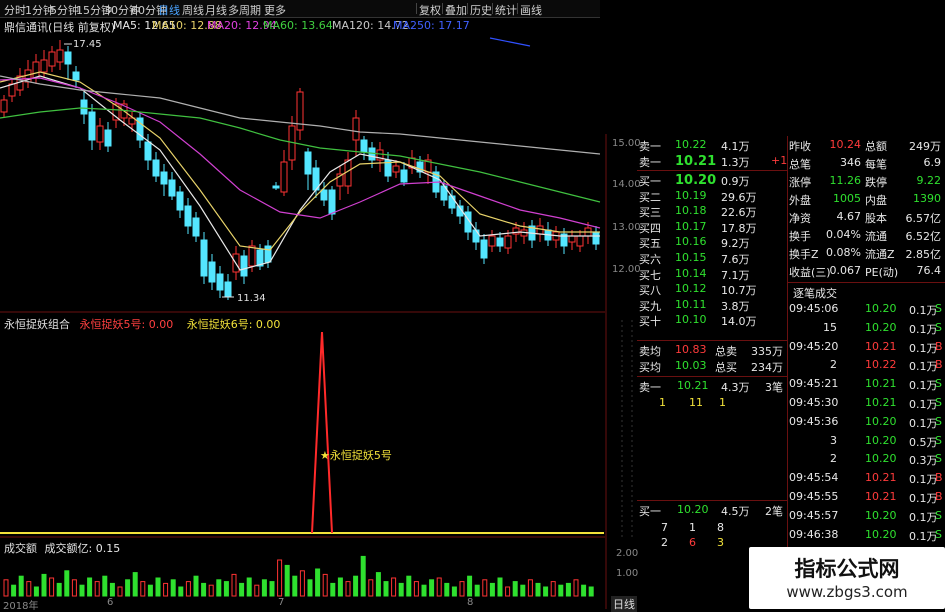 The image size is (945, 612). I want to click on orderbook-buy-9: 买十 10.10 14.0万, so click(712, 320).